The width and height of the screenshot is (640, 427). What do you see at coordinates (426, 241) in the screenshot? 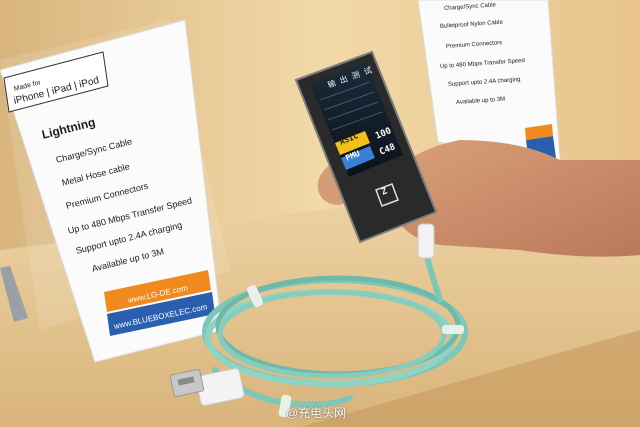
I see `lightning-connector` at bounding box center [426, 241].